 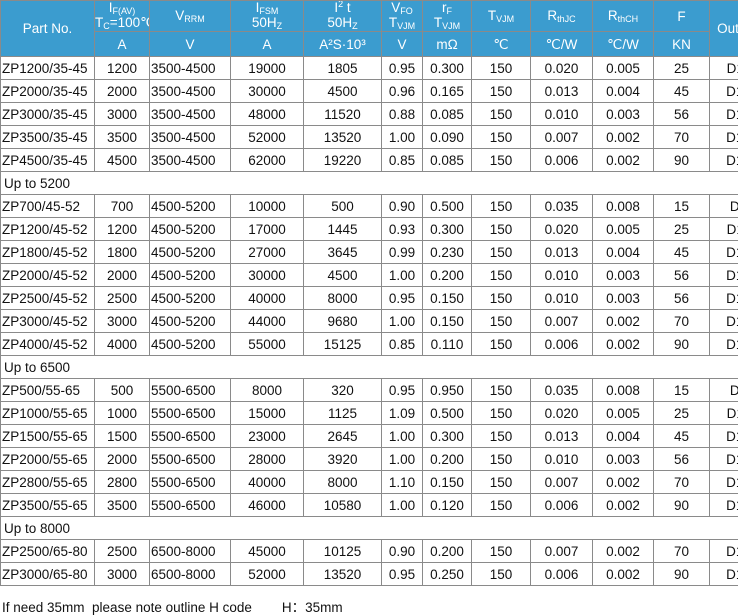 I want to click on header-unit-2: A, so click(x=267, y=44).